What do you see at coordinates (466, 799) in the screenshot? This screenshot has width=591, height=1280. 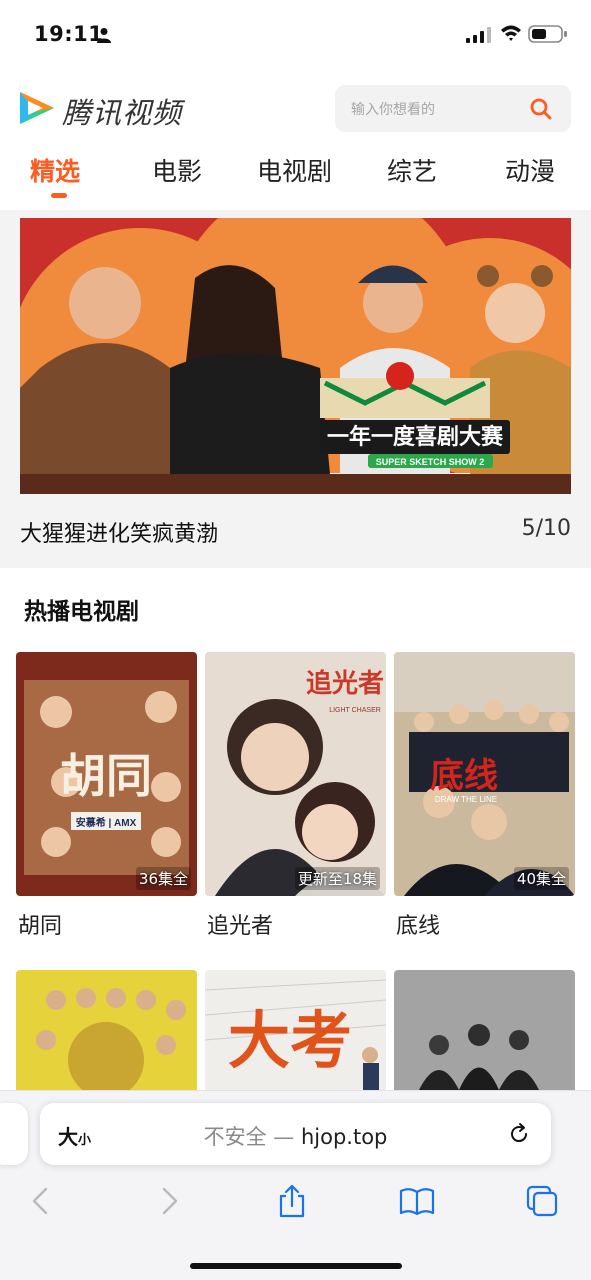 I see `poster-subtitle-text: DRAW THE LINE` at bounding box center [466, 799].